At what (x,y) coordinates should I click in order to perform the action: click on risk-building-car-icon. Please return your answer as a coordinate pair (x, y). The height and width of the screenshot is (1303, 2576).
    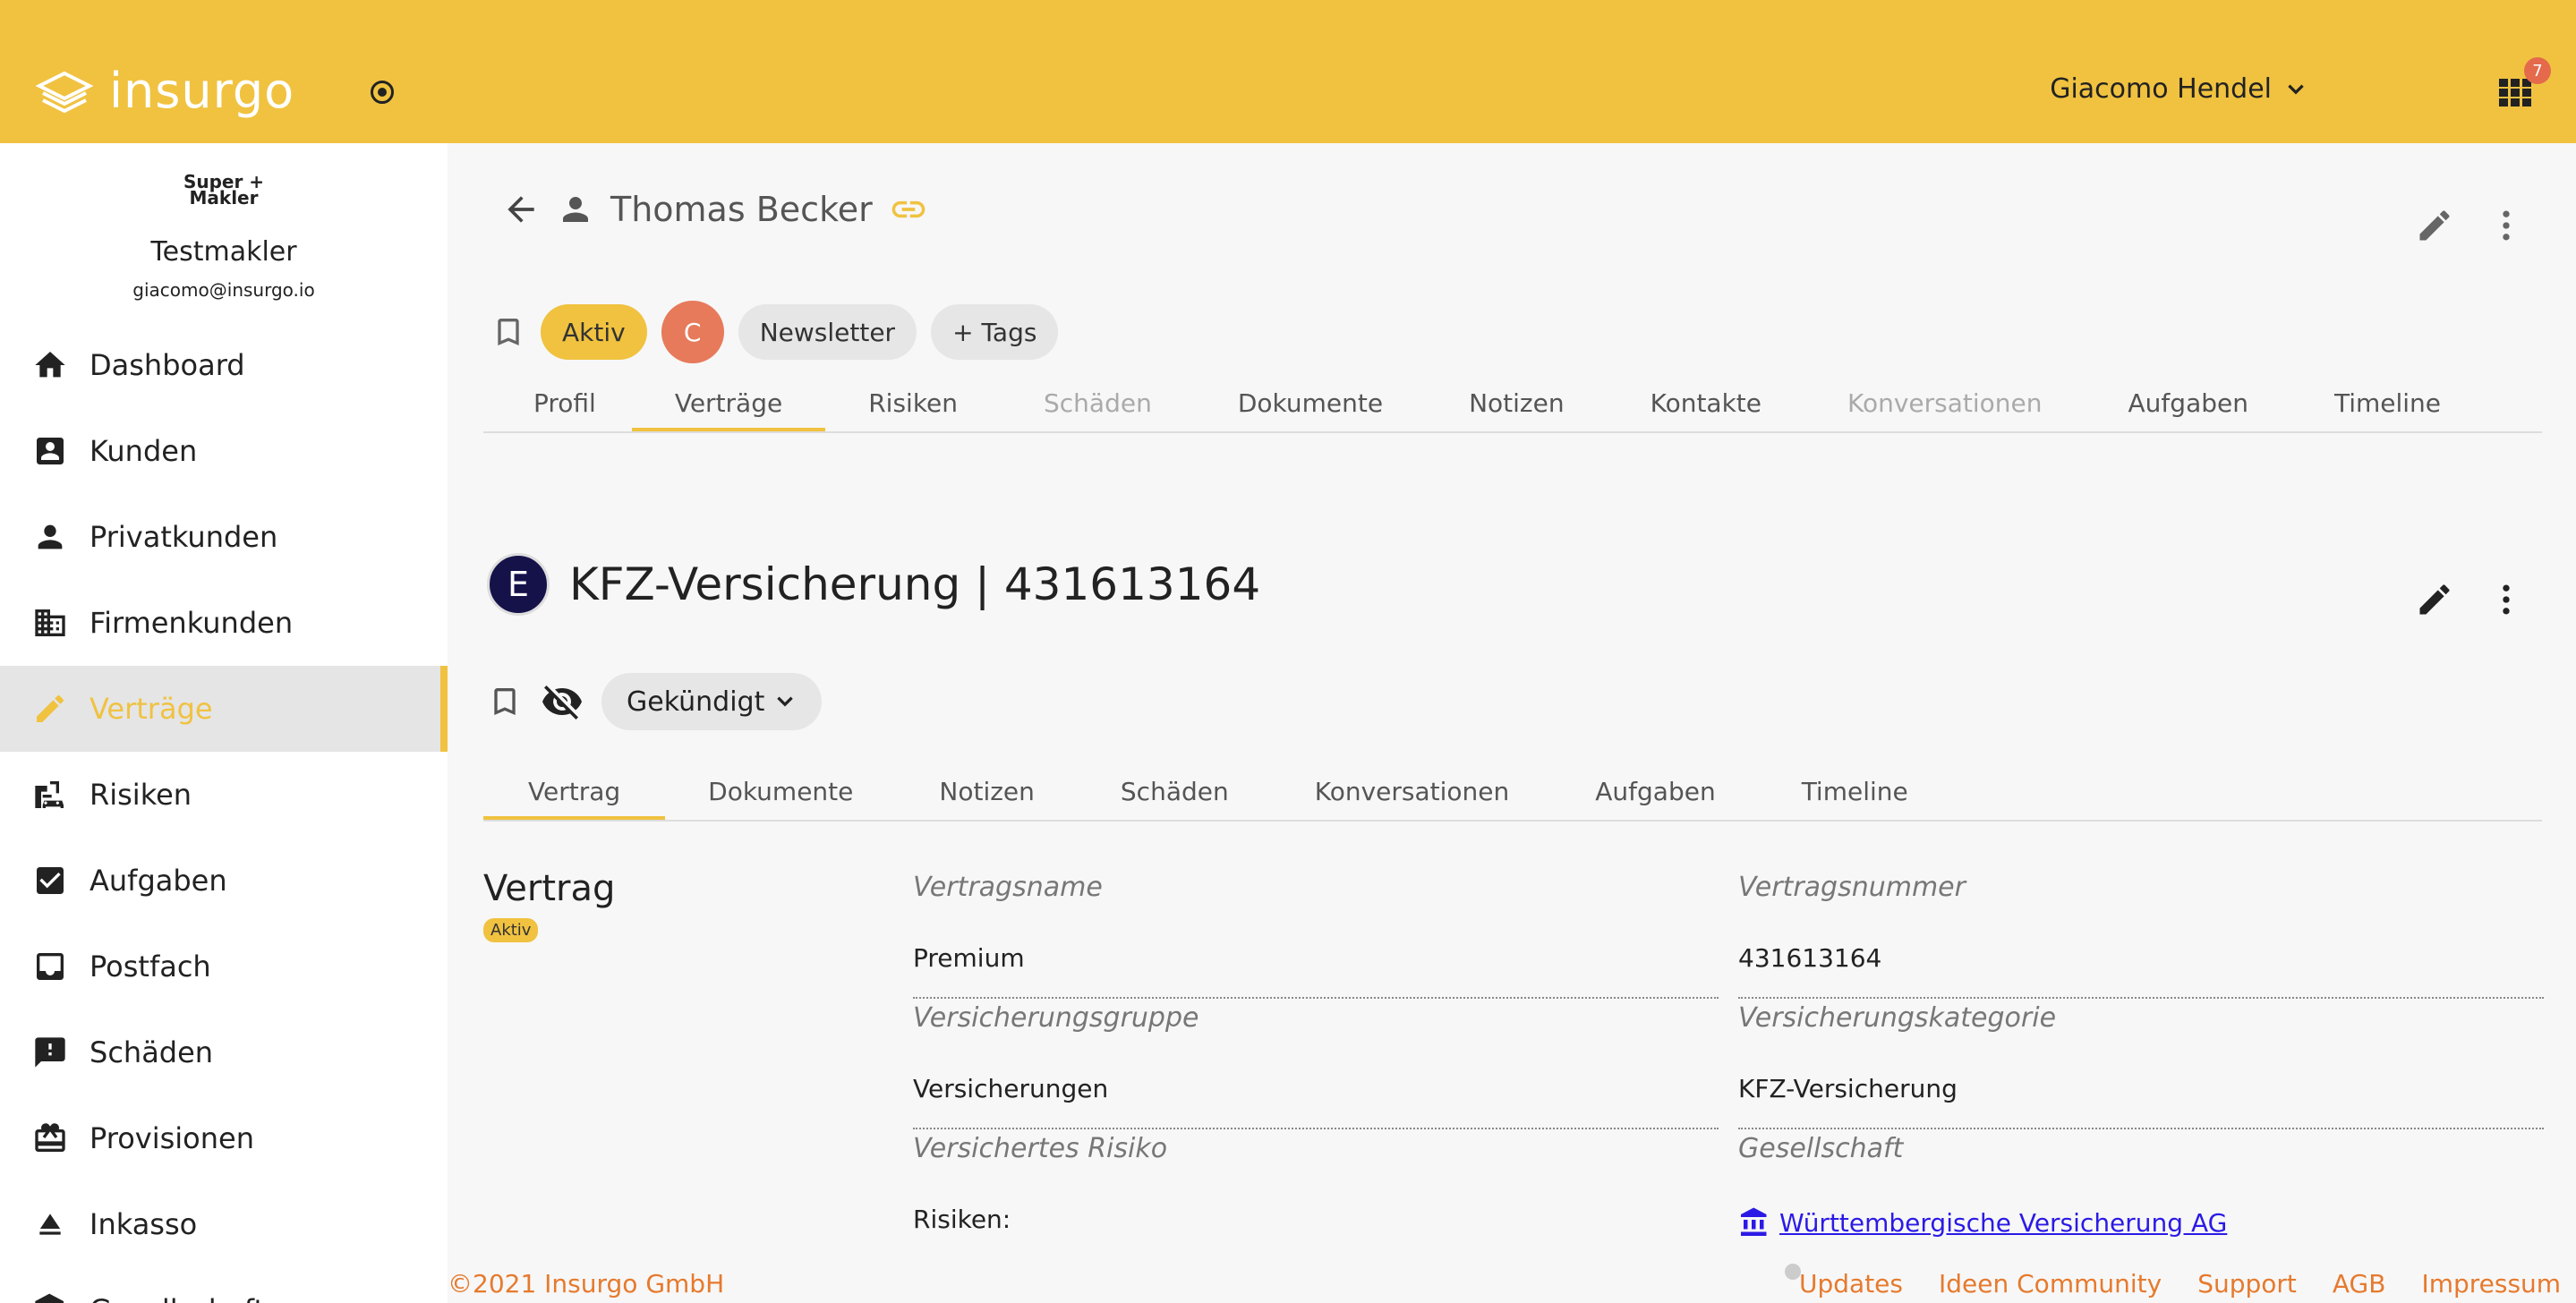
    Looking at the image, I should click on (49, 794).